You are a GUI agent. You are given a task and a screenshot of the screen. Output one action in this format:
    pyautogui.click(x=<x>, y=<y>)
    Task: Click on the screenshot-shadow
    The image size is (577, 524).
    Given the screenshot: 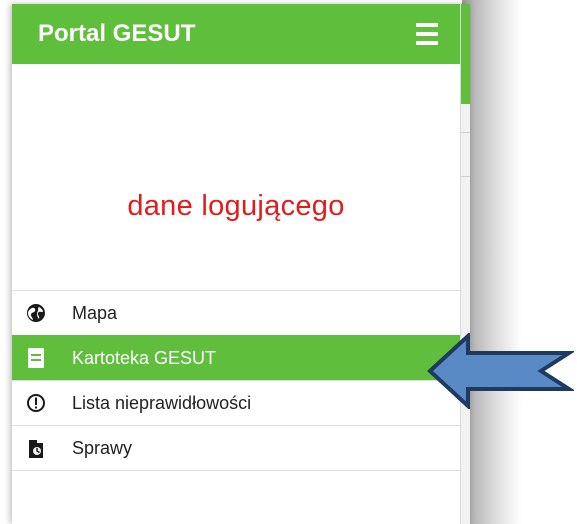 What is the action you would take?
    pyautogui.click(x=492, y=262)
    